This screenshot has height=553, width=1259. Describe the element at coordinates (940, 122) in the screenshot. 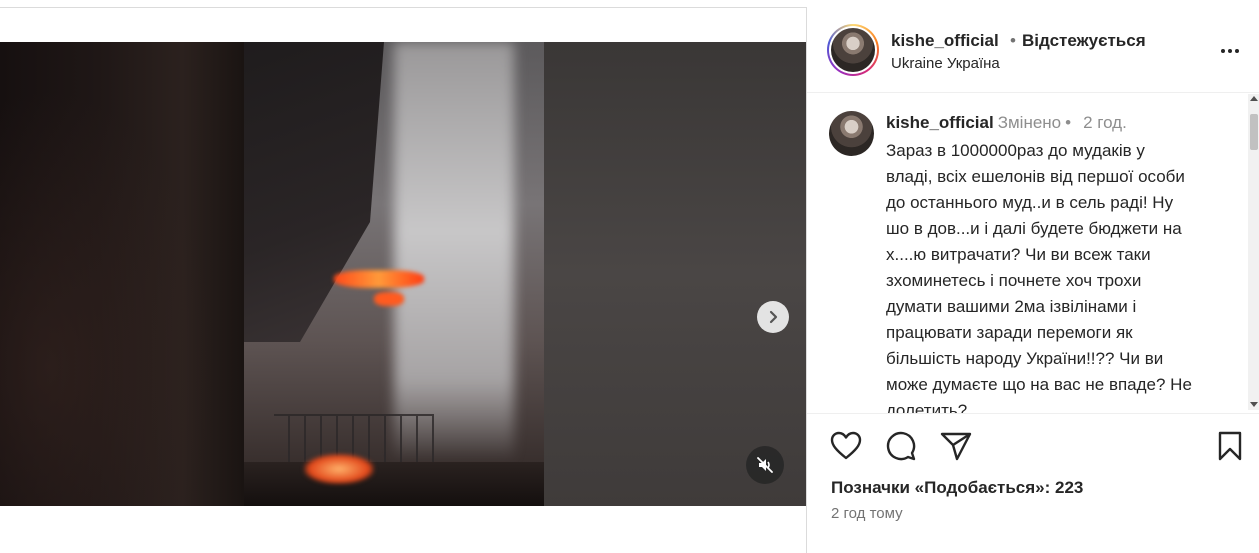

I see `caption-username: kishe_official` at that location.